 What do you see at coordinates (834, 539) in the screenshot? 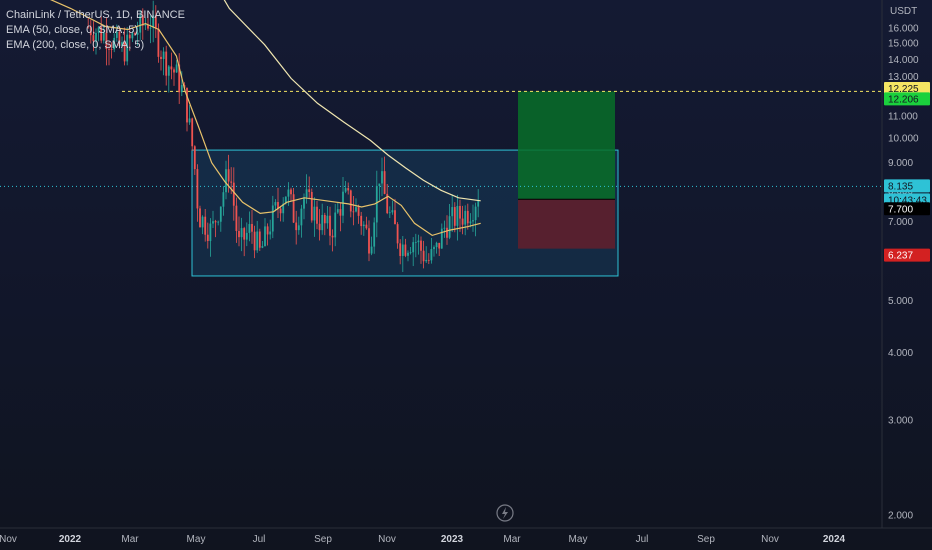
I see `time-tick-label: 2024` at bounding box center [834, 539].